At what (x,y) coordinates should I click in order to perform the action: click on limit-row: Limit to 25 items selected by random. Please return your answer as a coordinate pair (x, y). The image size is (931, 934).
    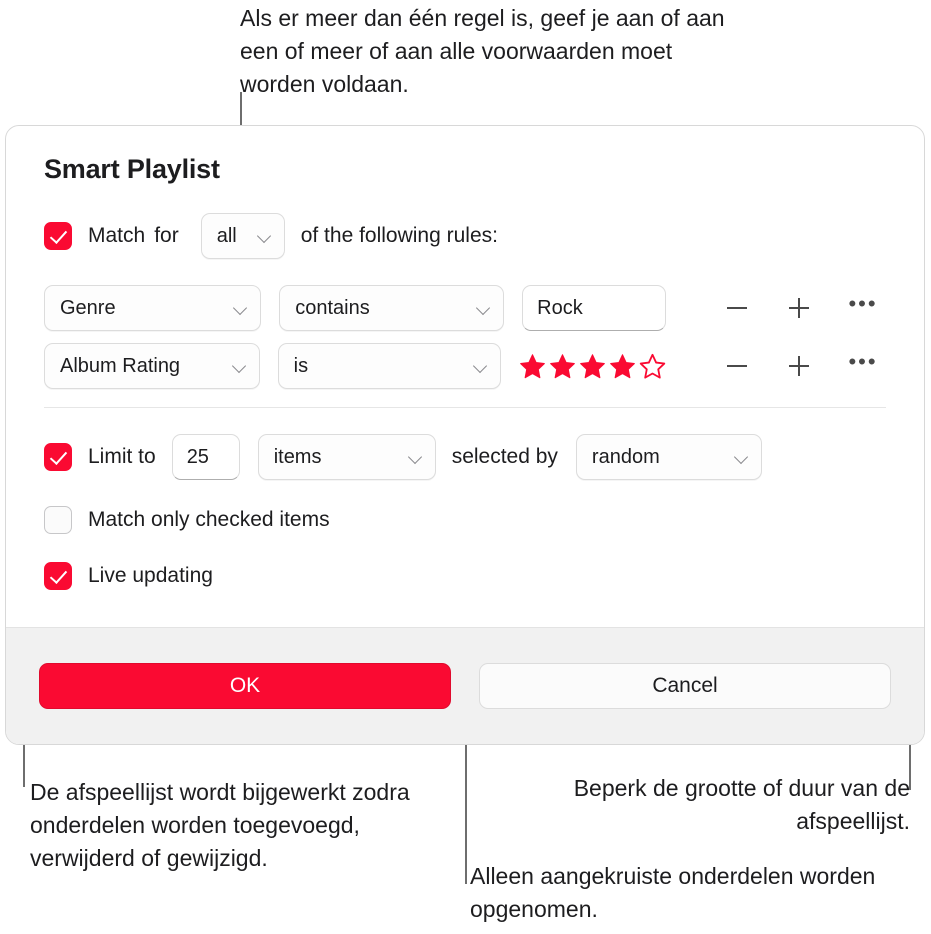
    Looking at the image, I should click on (465, 457).